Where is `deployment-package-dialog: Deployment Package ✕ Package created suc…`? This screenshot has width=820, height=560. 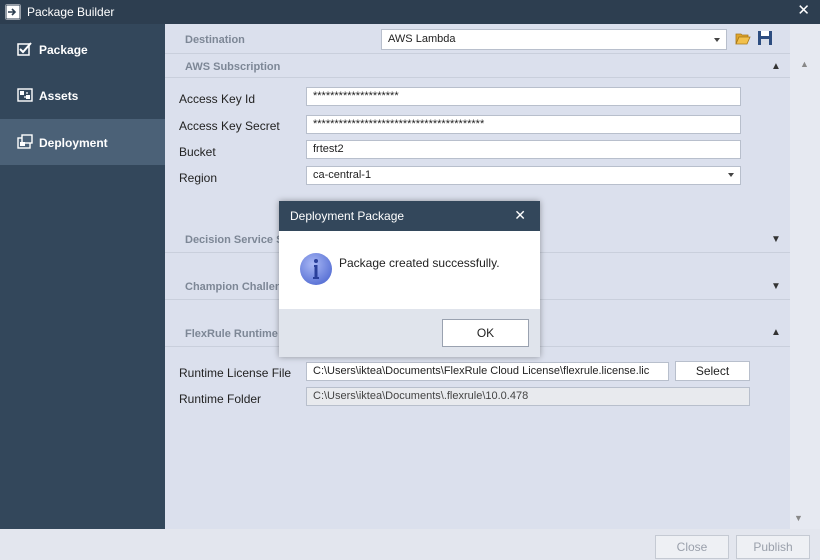 deployment-package-dialog: Deployment Package ✕ Package created suc… is located at coordinates (409, 279).